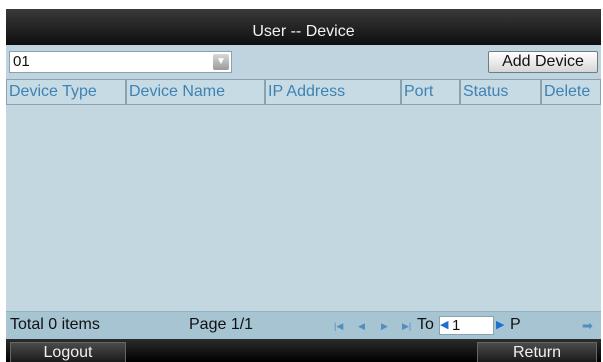 The image size is (603, 362). I want to click on page-indicator: Page 1/1, so click(221, 324).